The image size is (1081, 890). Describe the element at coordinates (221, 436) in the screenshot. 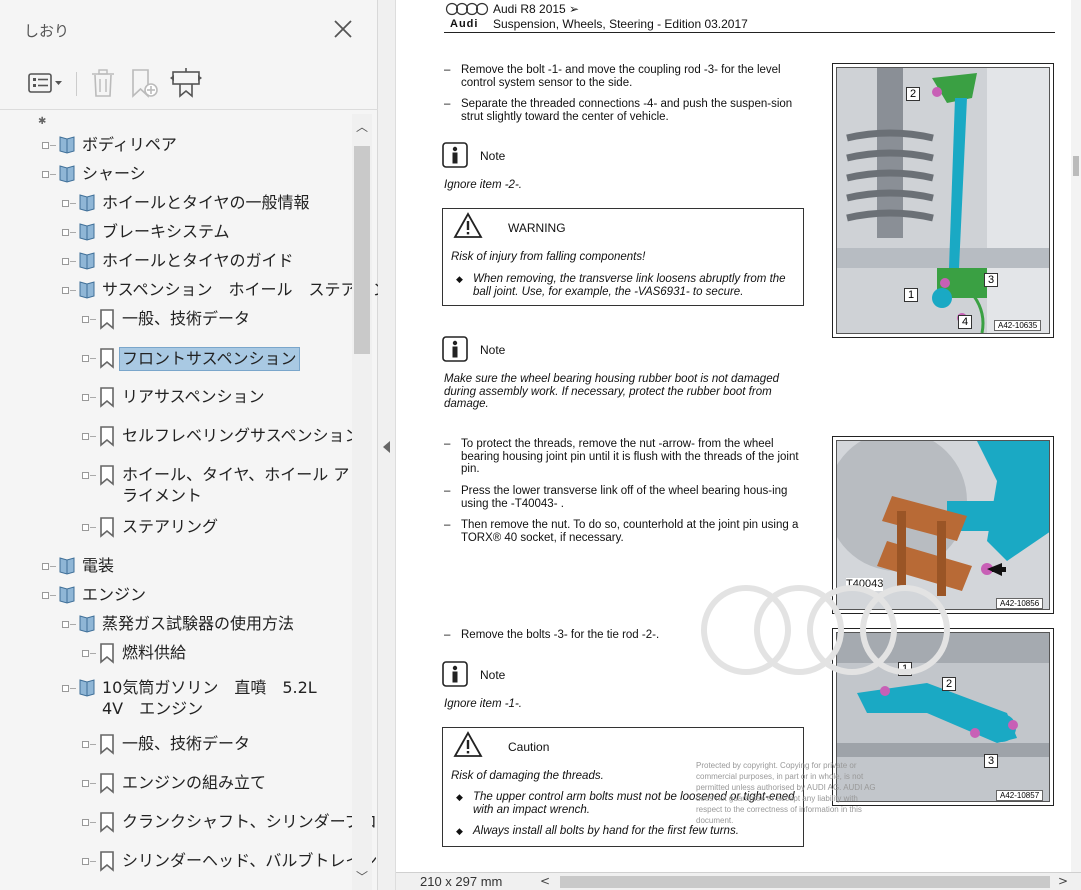

I see `bookmark-item: セルフレベリングサスペンション` at that location.